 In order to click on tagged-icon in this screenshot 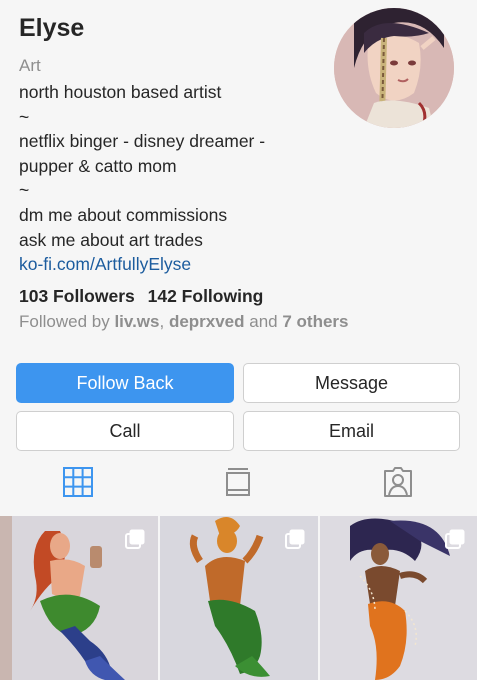, I will do `click(398, 482)`.